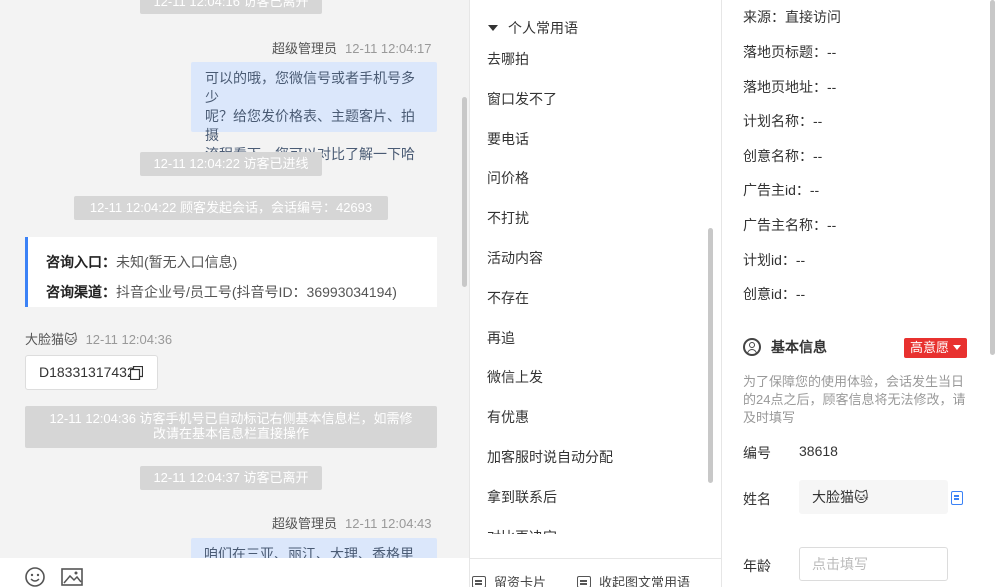 The width and height of the screenshot is (1002, 587). What do you see at coordinates (81, 262) in the screenshot?
I see `consult-entry-label: 咨询入口：` at bounding box center [81, 262].